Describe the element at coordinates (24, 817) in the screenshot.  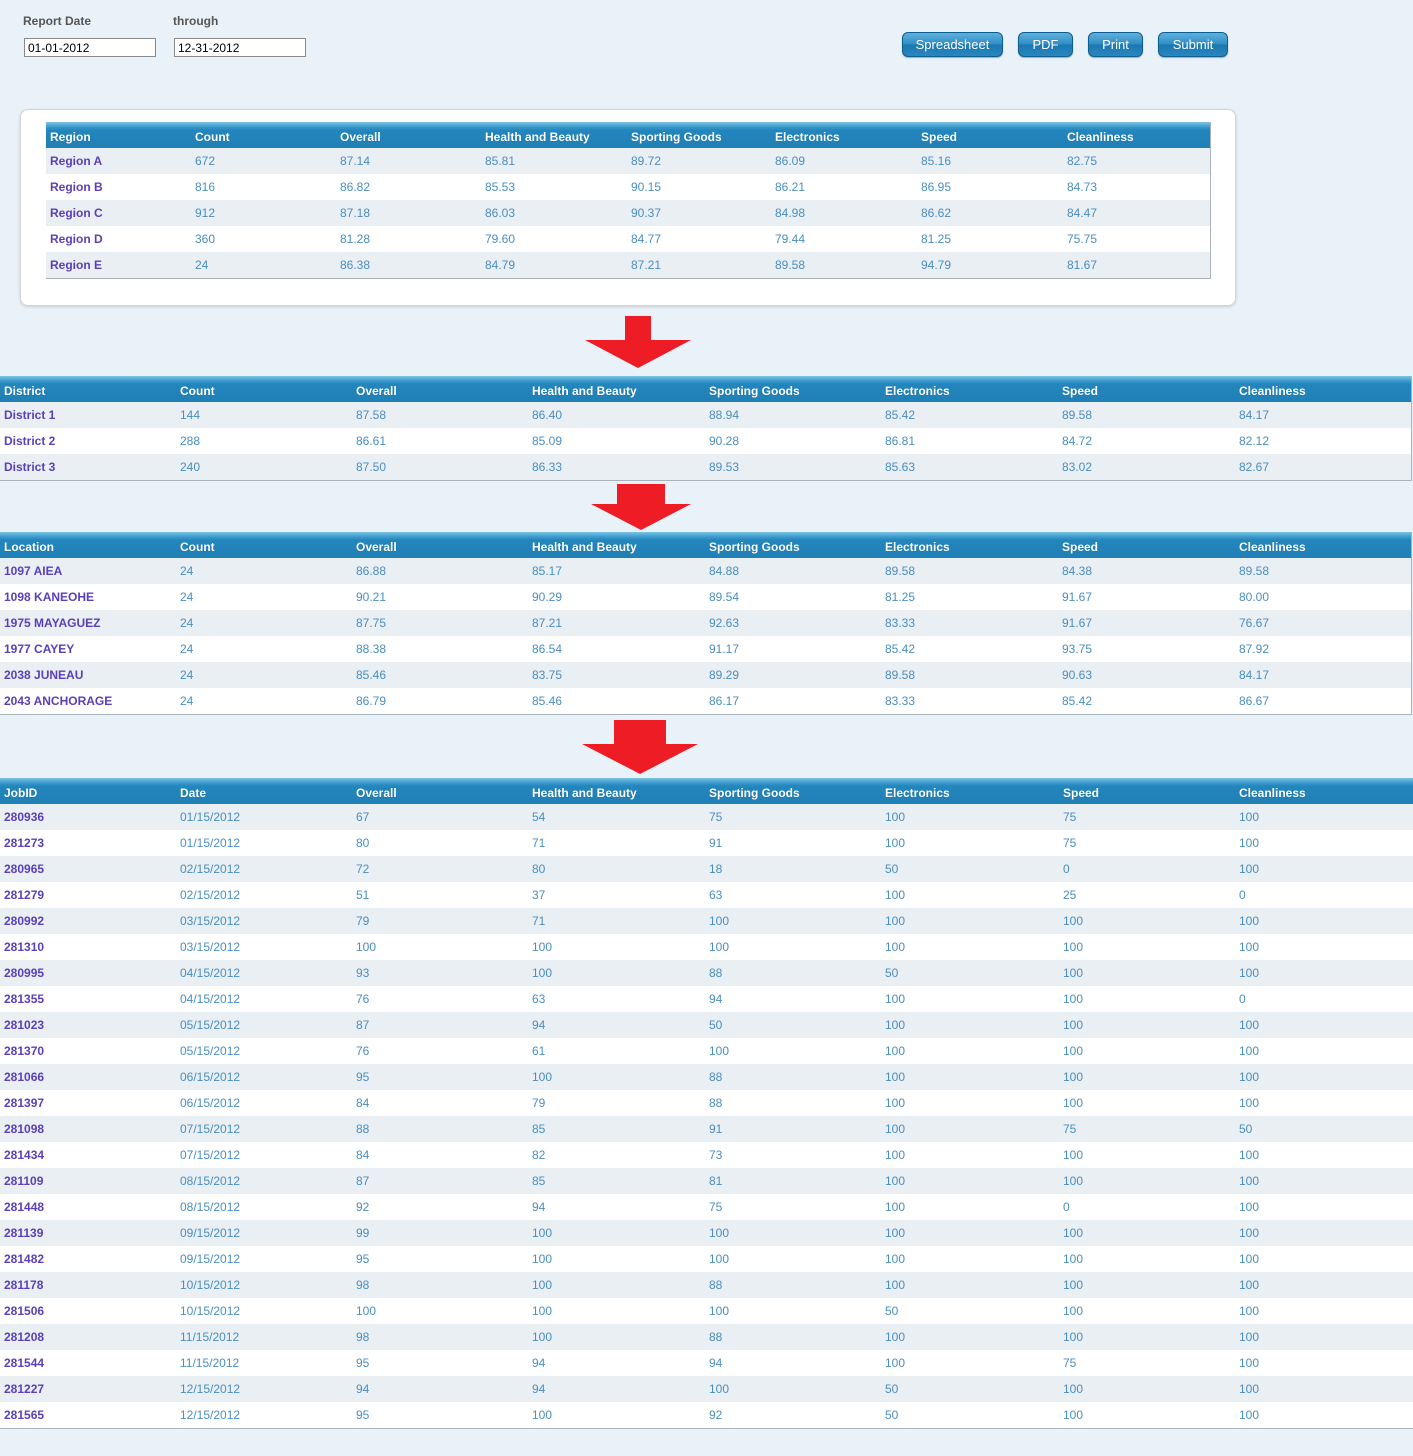
I see `drill-down-link: 280936` at that location.